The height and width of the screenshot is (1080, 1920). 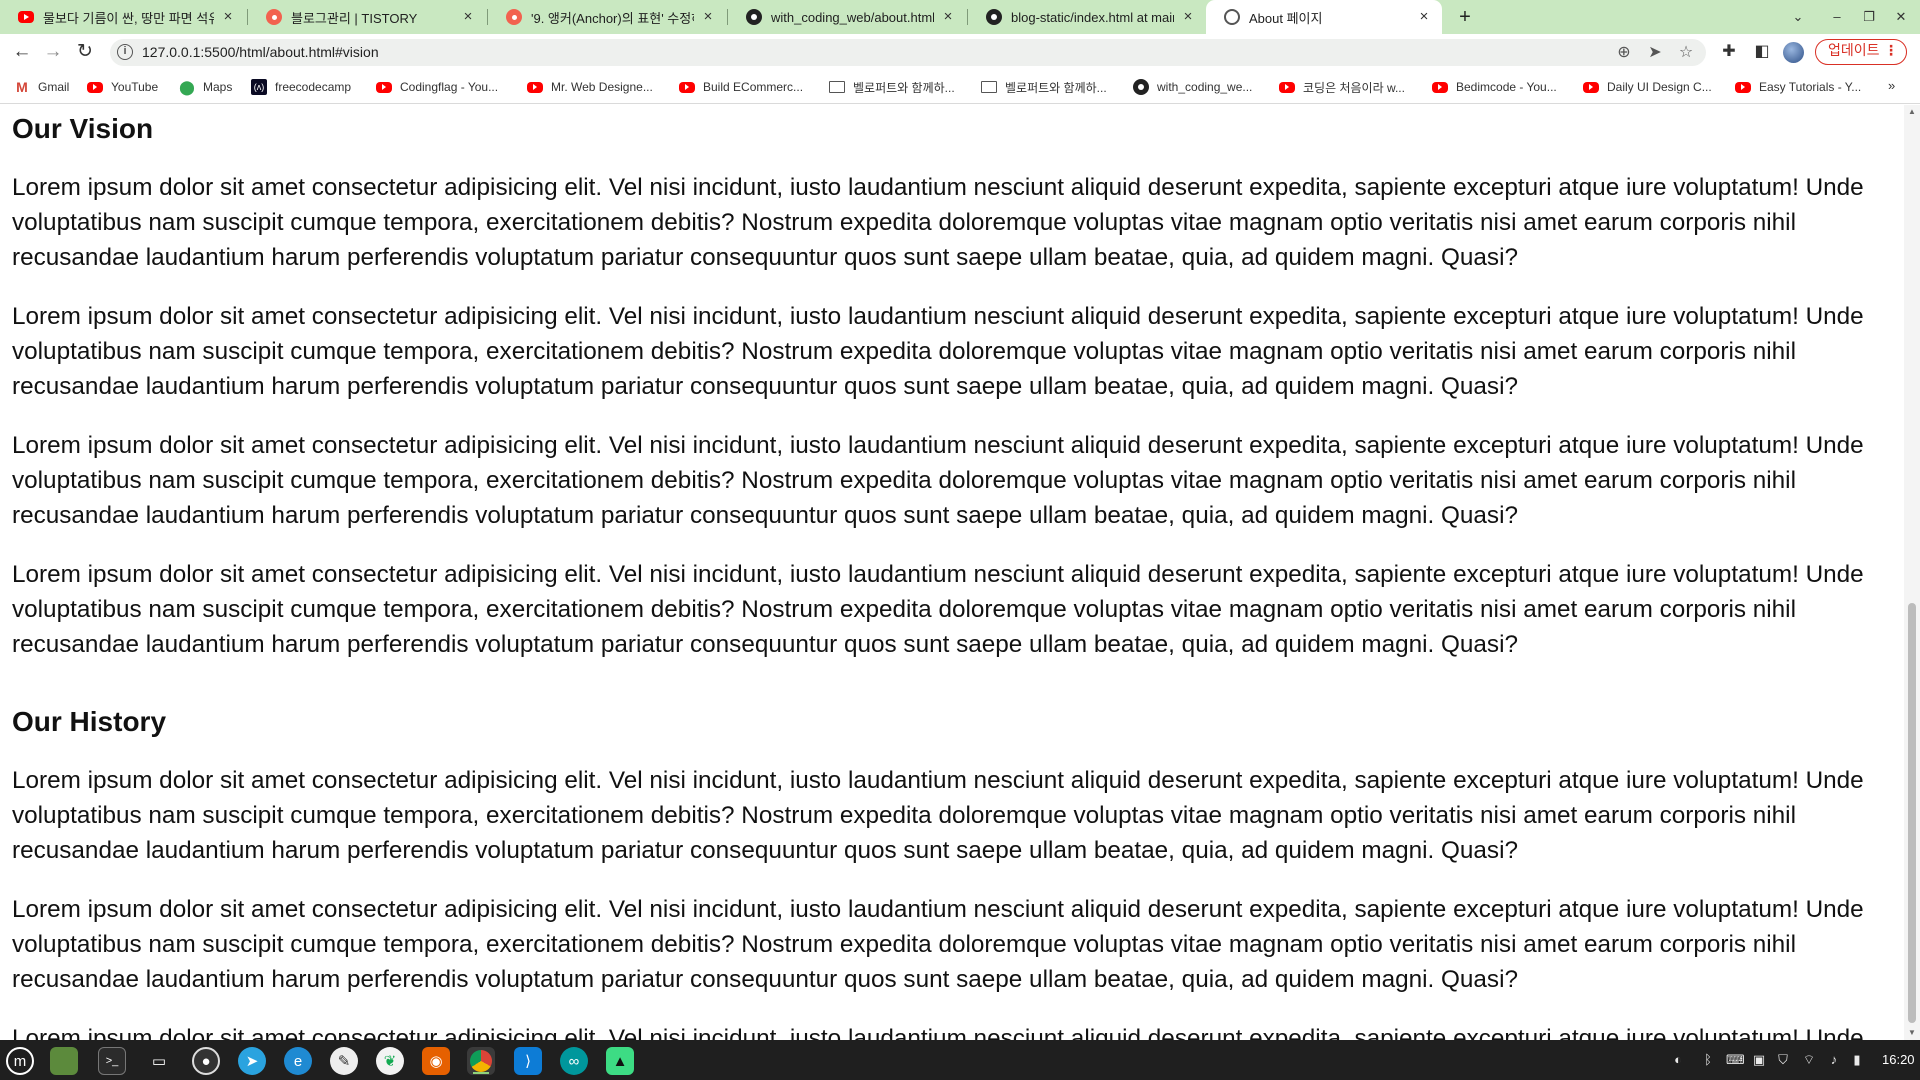 What do you see at coordinates (528, 1061) in the screenshot?
I see `vscode-icon: ⟩` at bounding box center [528, 1061].